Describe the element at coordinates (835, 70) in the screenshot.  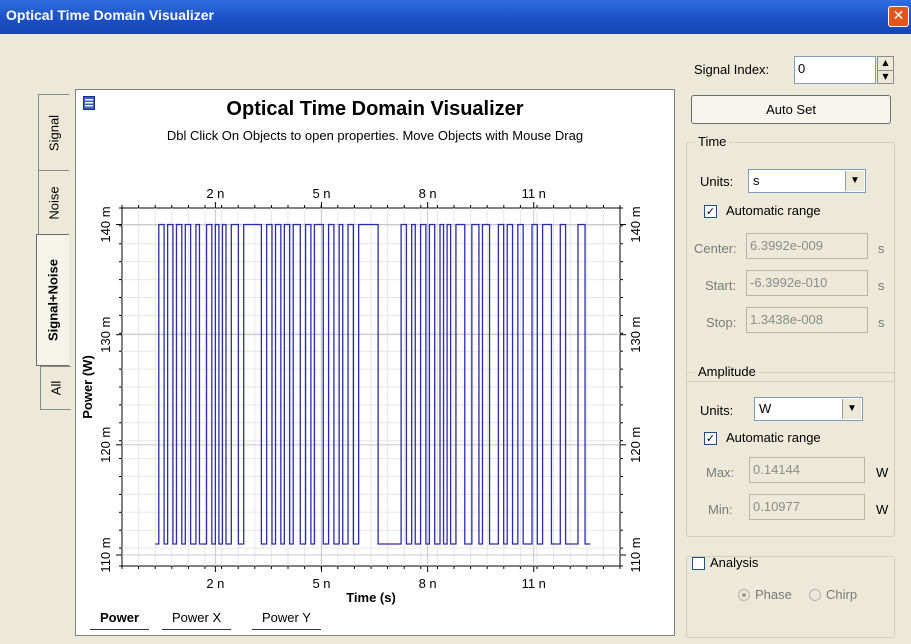
I see `signal-index-input: 0` at that location.